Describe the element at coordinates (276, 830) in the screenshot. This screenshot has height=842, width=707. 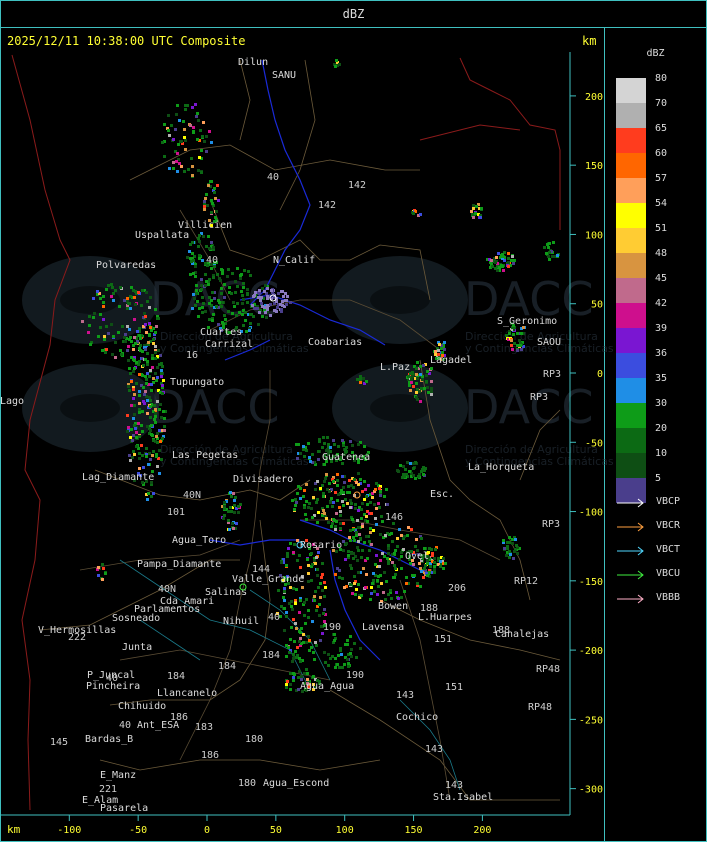
I see `x-tick-label: 50` at that location.